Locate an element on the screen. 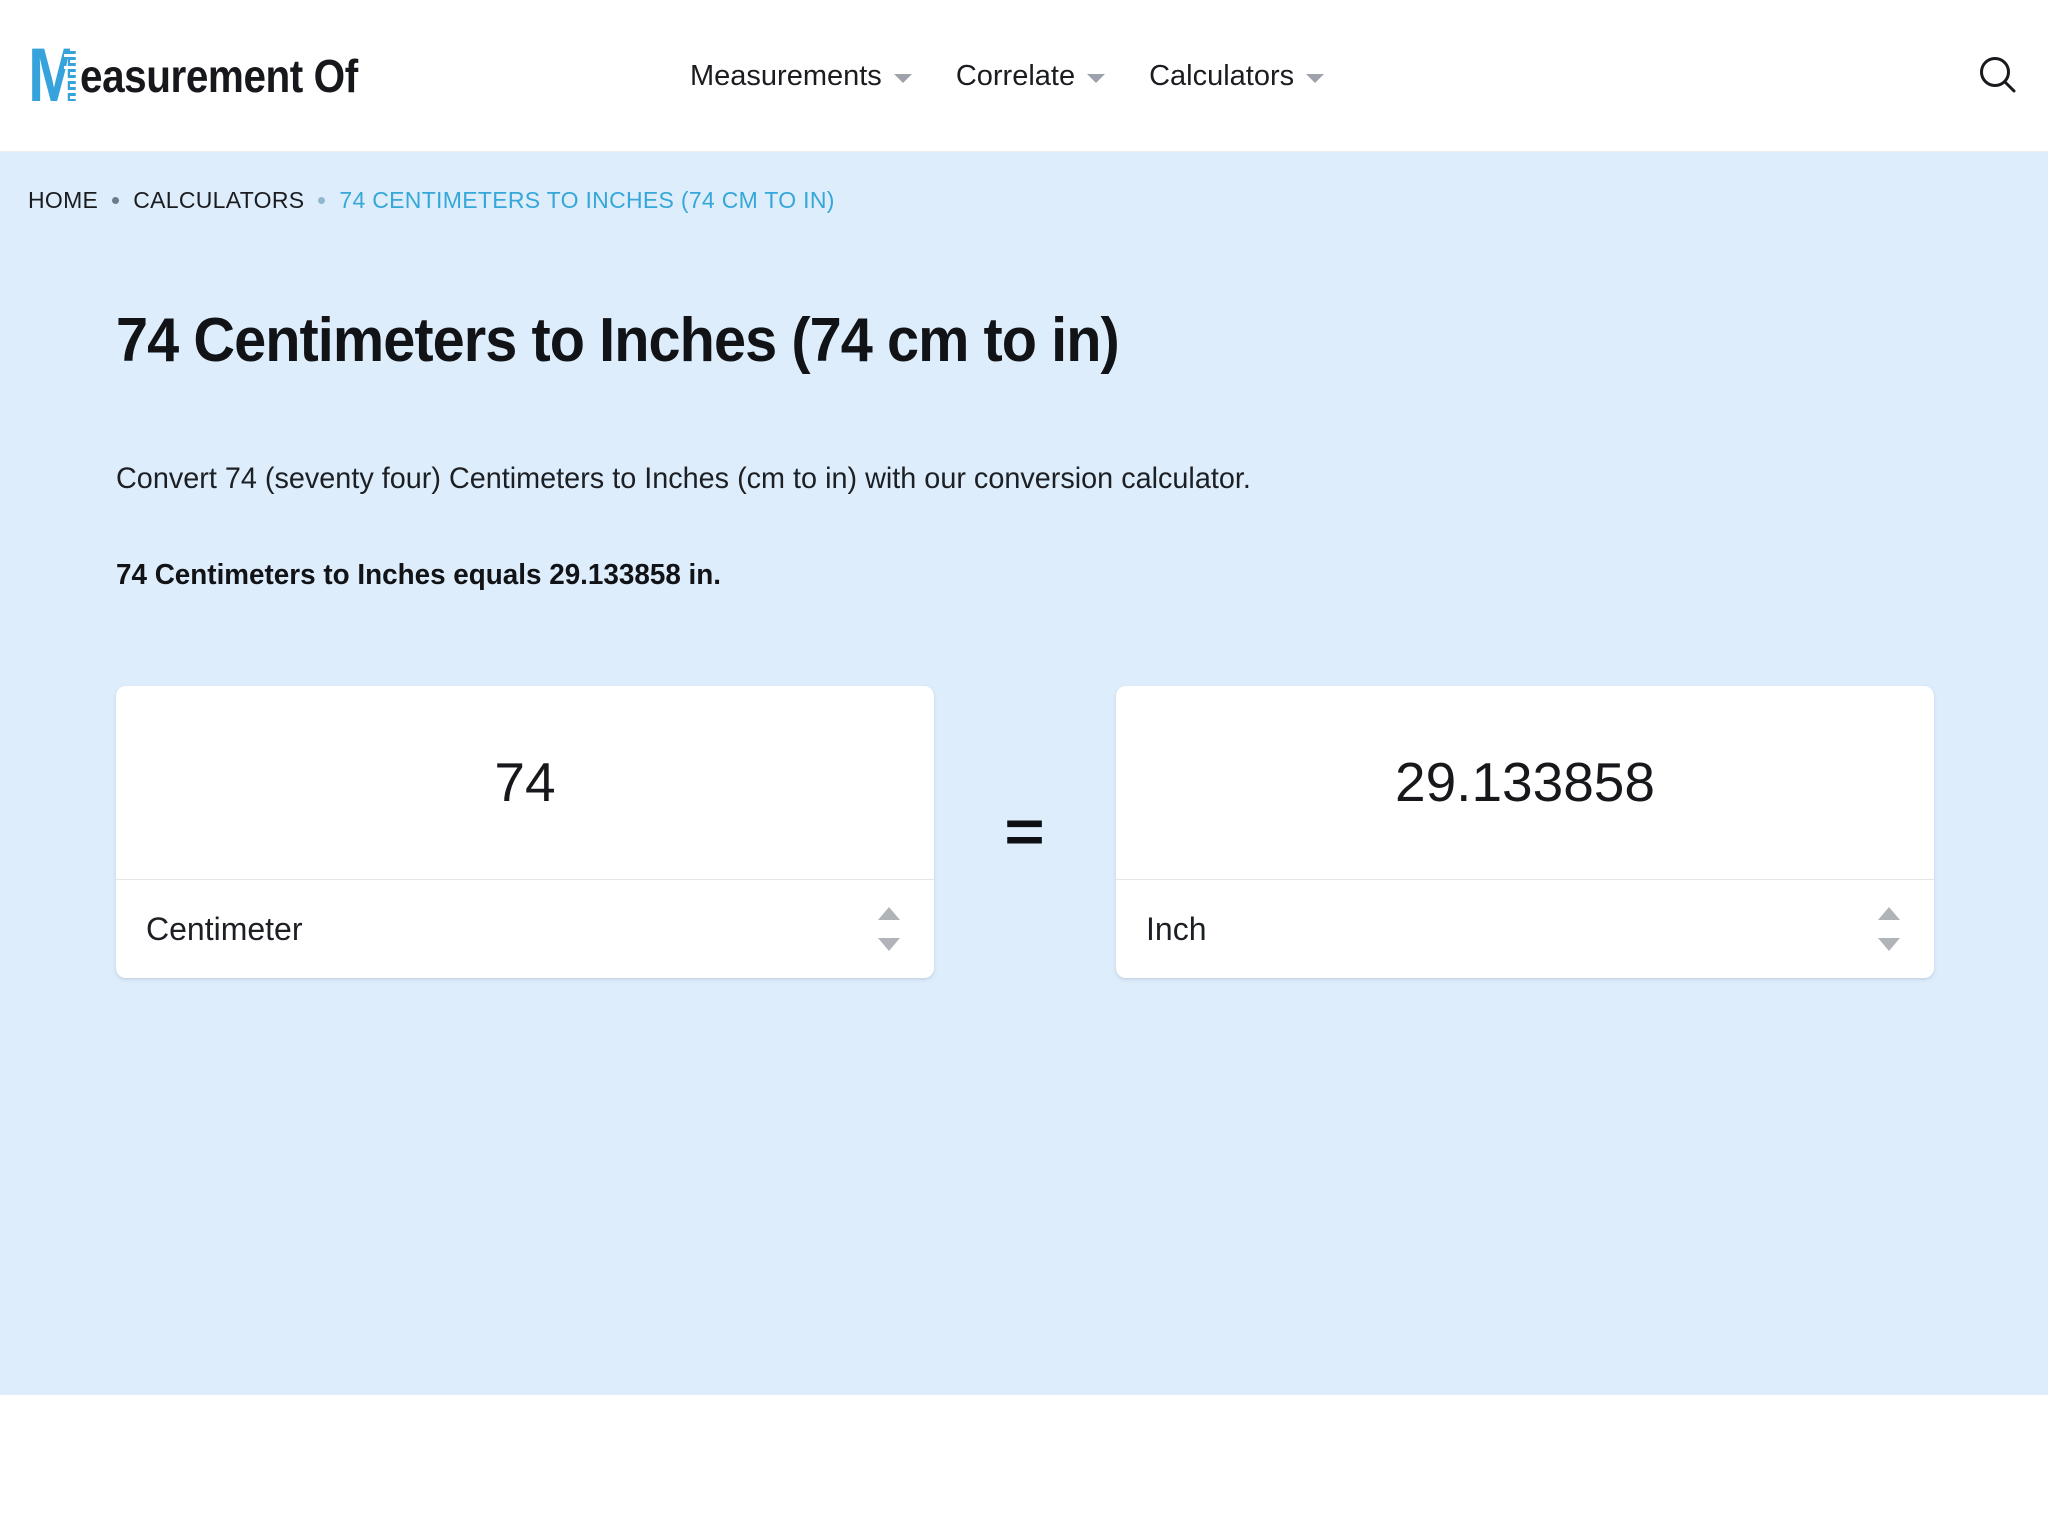 This screenshot has height=1536, width=2048. main-navigation: Measurements Correlate Calculators is located at coordinates (1007, 76).